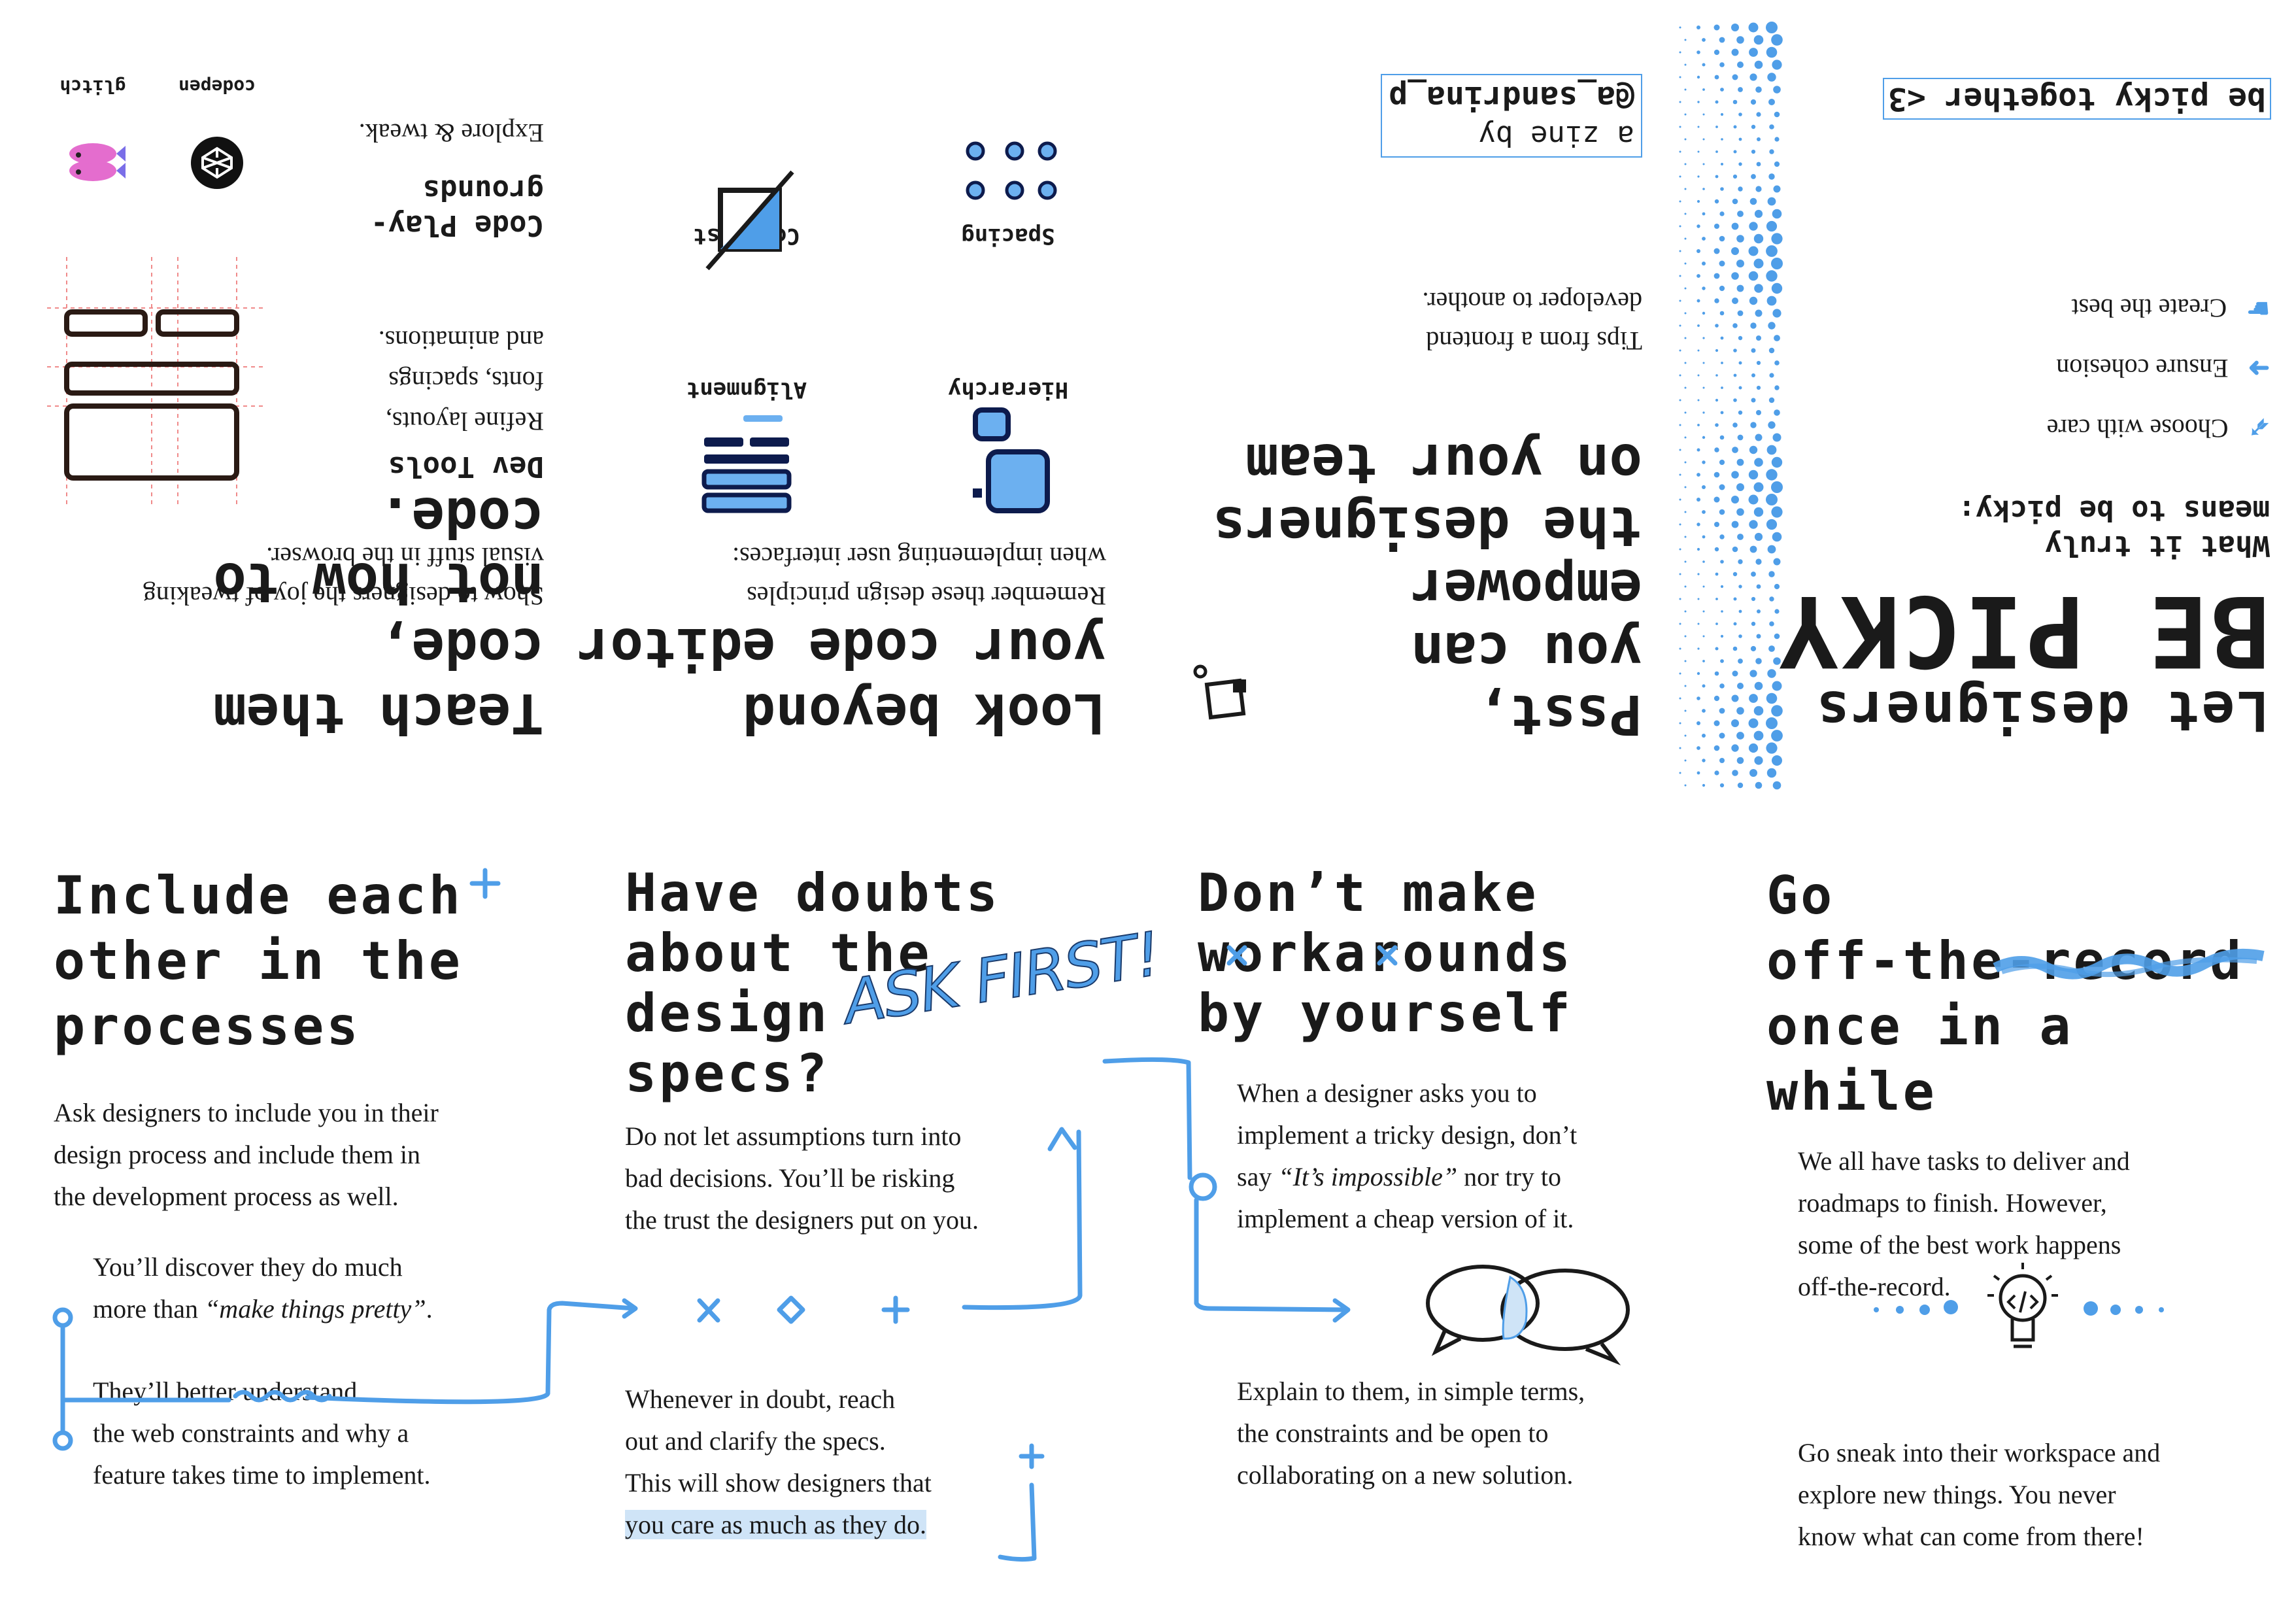 This screenshot has height=1623, width=2296. I want to click on x-icon, so click(1388, 955).